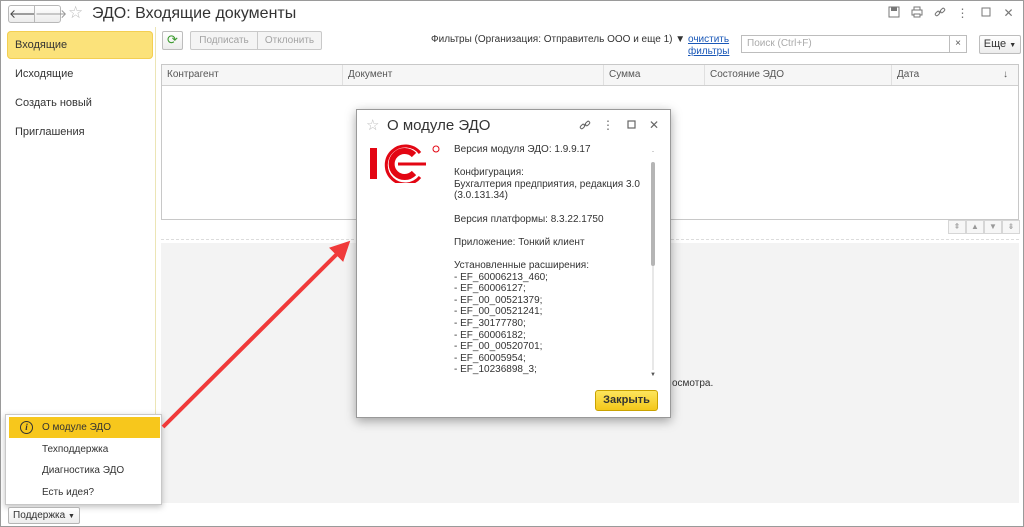 The width and height of the screenshot is (1024, 527). I want to click on dialog-scrollbar: - ▼, so click(653, 264).